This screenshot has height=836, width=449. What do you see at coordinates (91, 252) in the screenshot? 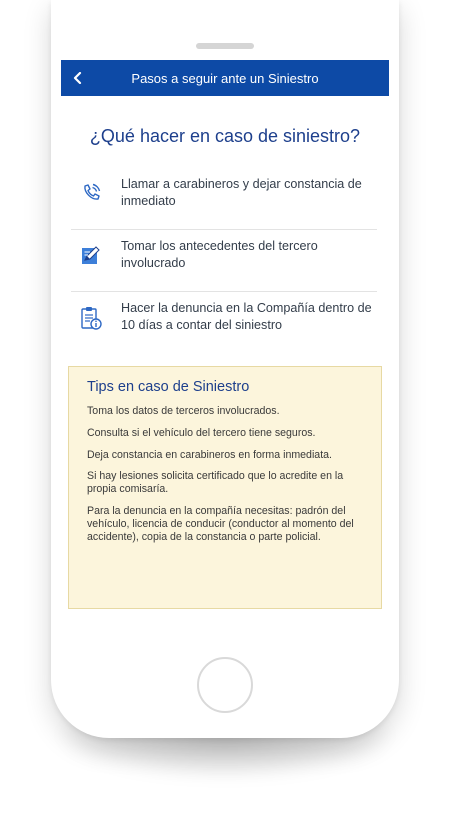
I see `edit-document-icon` at bounding box center [91, 252].